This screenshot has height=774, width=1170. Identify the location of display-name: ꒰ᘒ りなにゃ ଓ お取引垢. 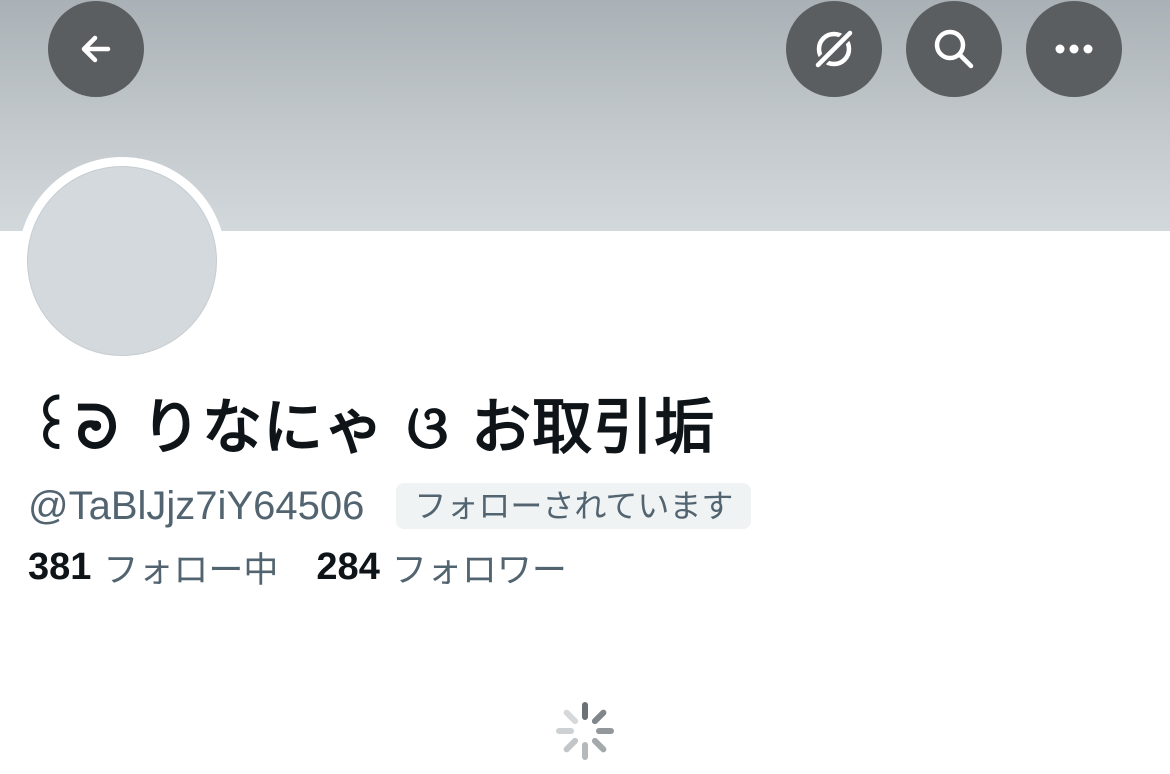
(372, 428).